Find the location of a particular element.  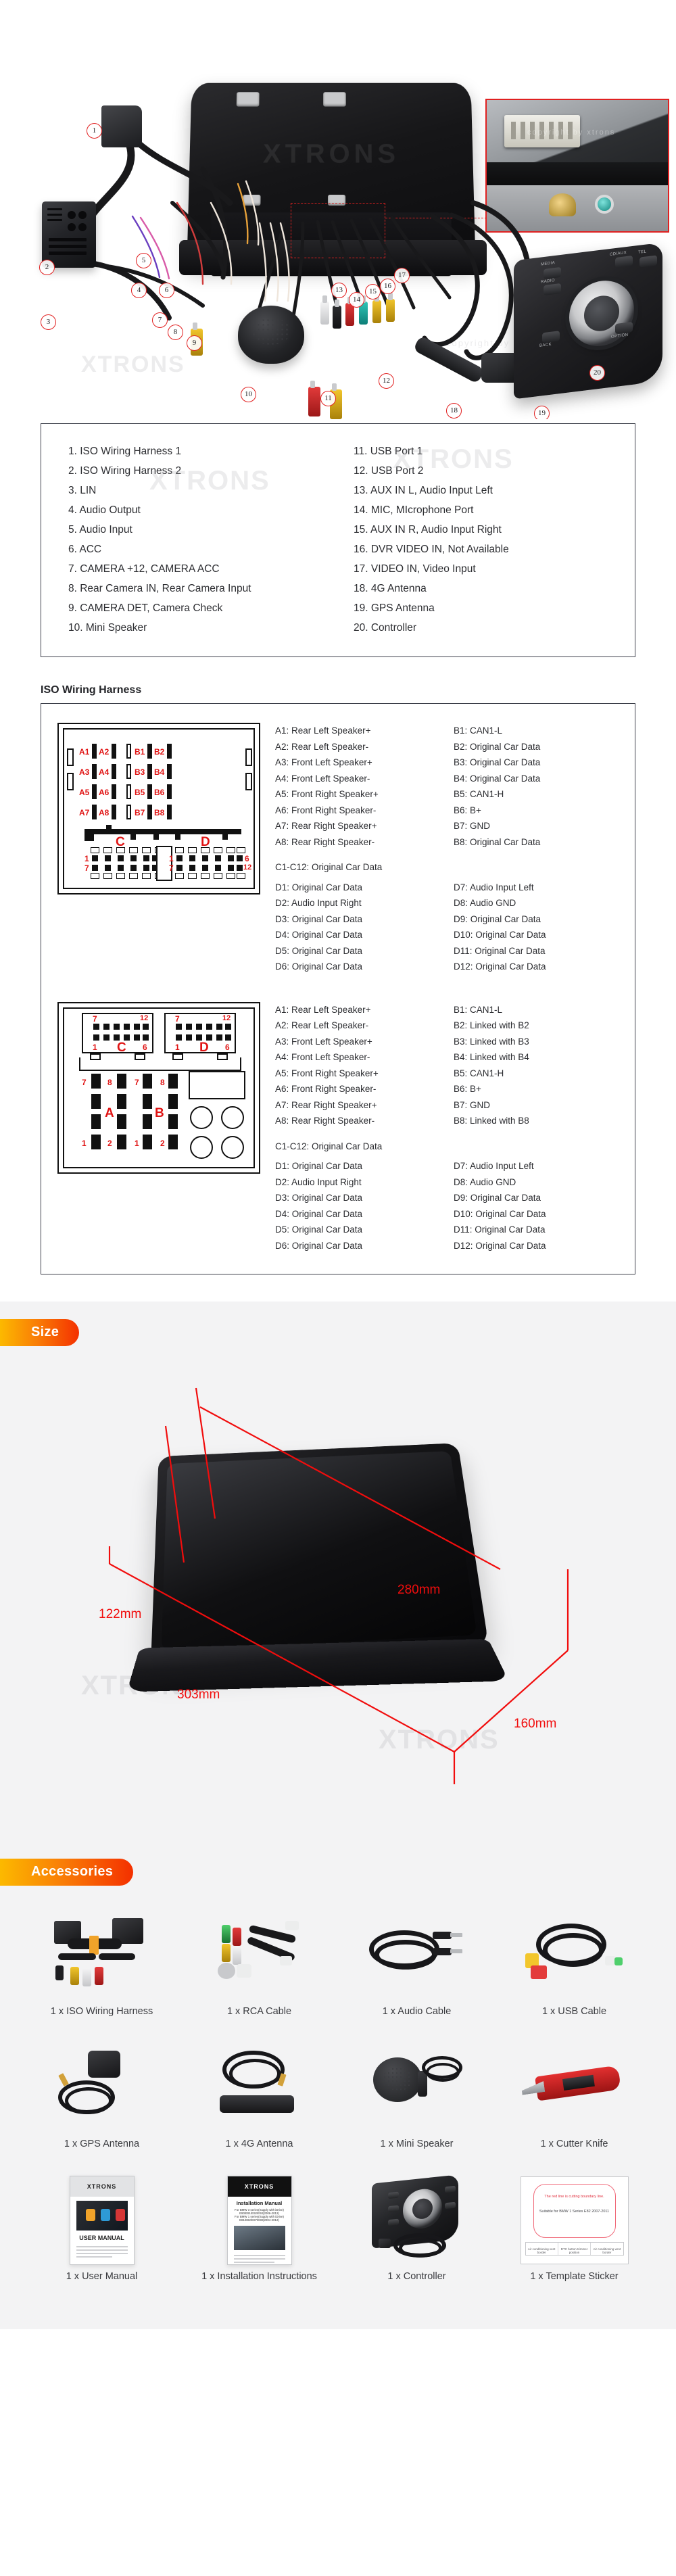

pin-row: D9: Original Car Data is located at coordinates (498, 1198).